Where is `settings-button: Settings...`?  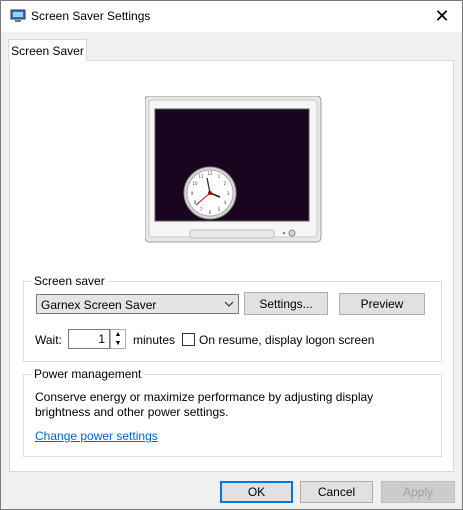
settings-button: Settings... is located at coordinates (286, 303).